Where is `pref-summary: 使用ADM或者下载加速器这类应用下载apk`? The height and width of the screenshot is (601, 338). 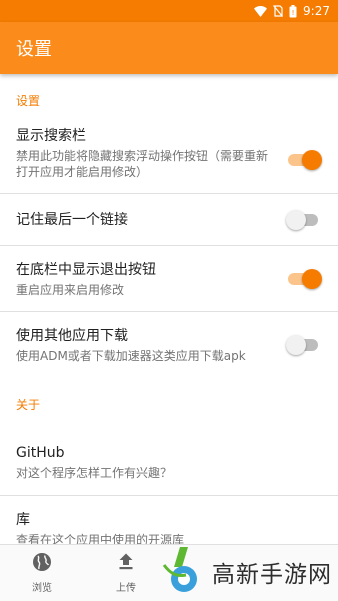 pref-summary: 使用ADM或者下载加速器这类应用下载apk is located at coordinates (131, 356).